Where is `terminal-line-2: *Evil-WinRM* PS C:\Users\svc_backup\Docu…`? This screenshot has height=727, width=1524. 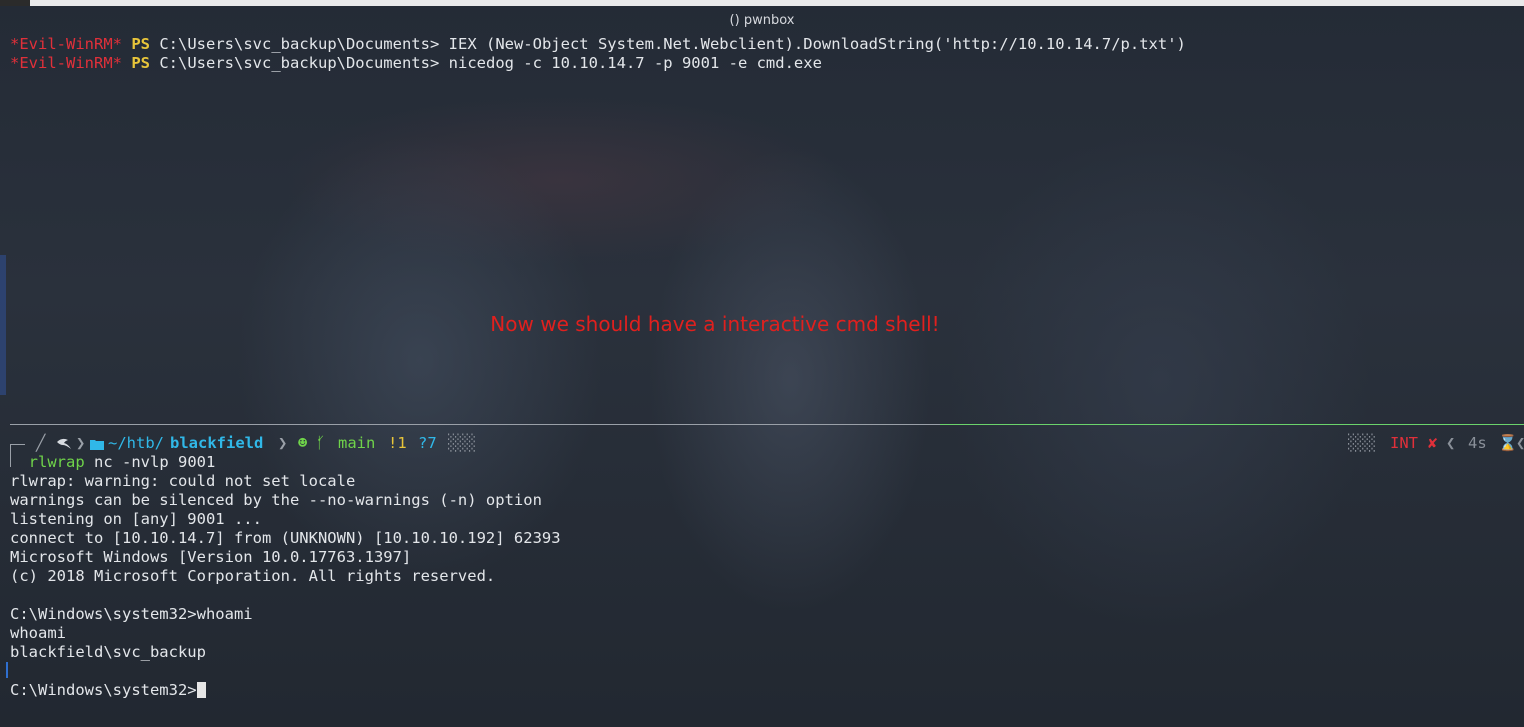
terminal-line-2: *Evil-WinRM* PS C:\Users\svc_backup\Docu… is located at coordinates (416, 63).